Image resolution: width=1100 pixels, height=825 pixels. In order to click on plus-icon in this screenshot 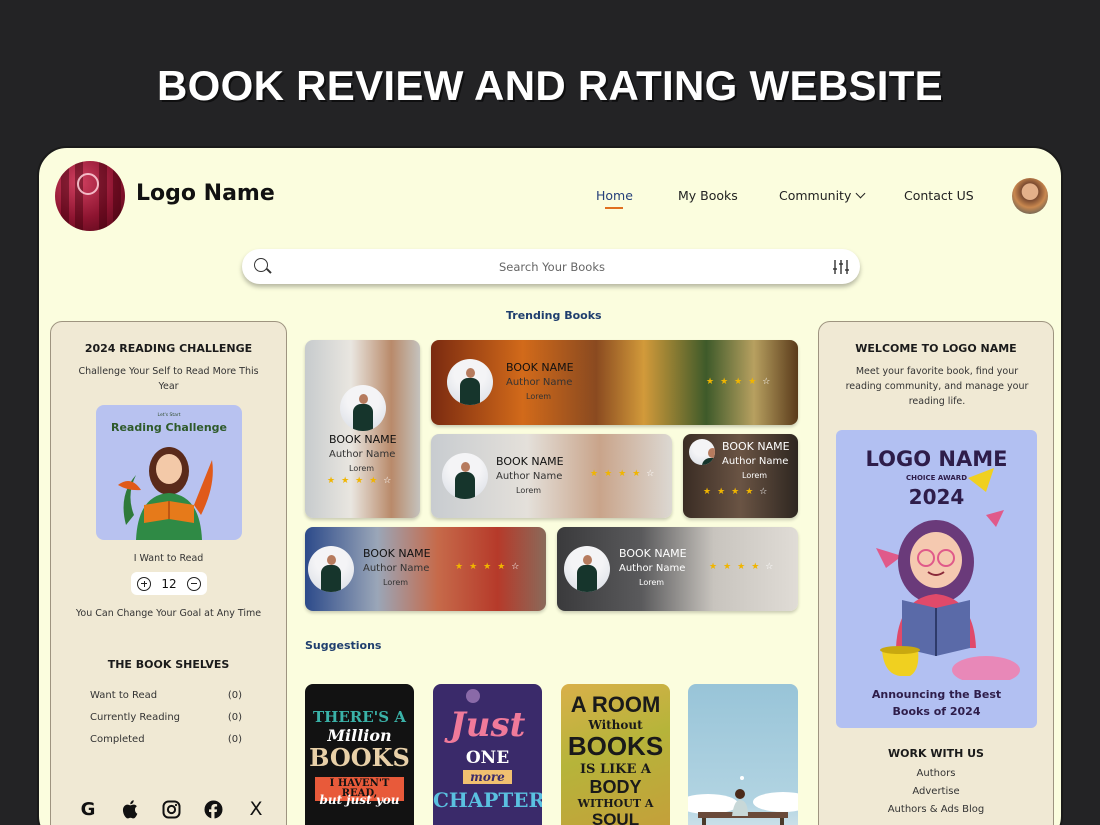, I will do `click(144, 583)`.